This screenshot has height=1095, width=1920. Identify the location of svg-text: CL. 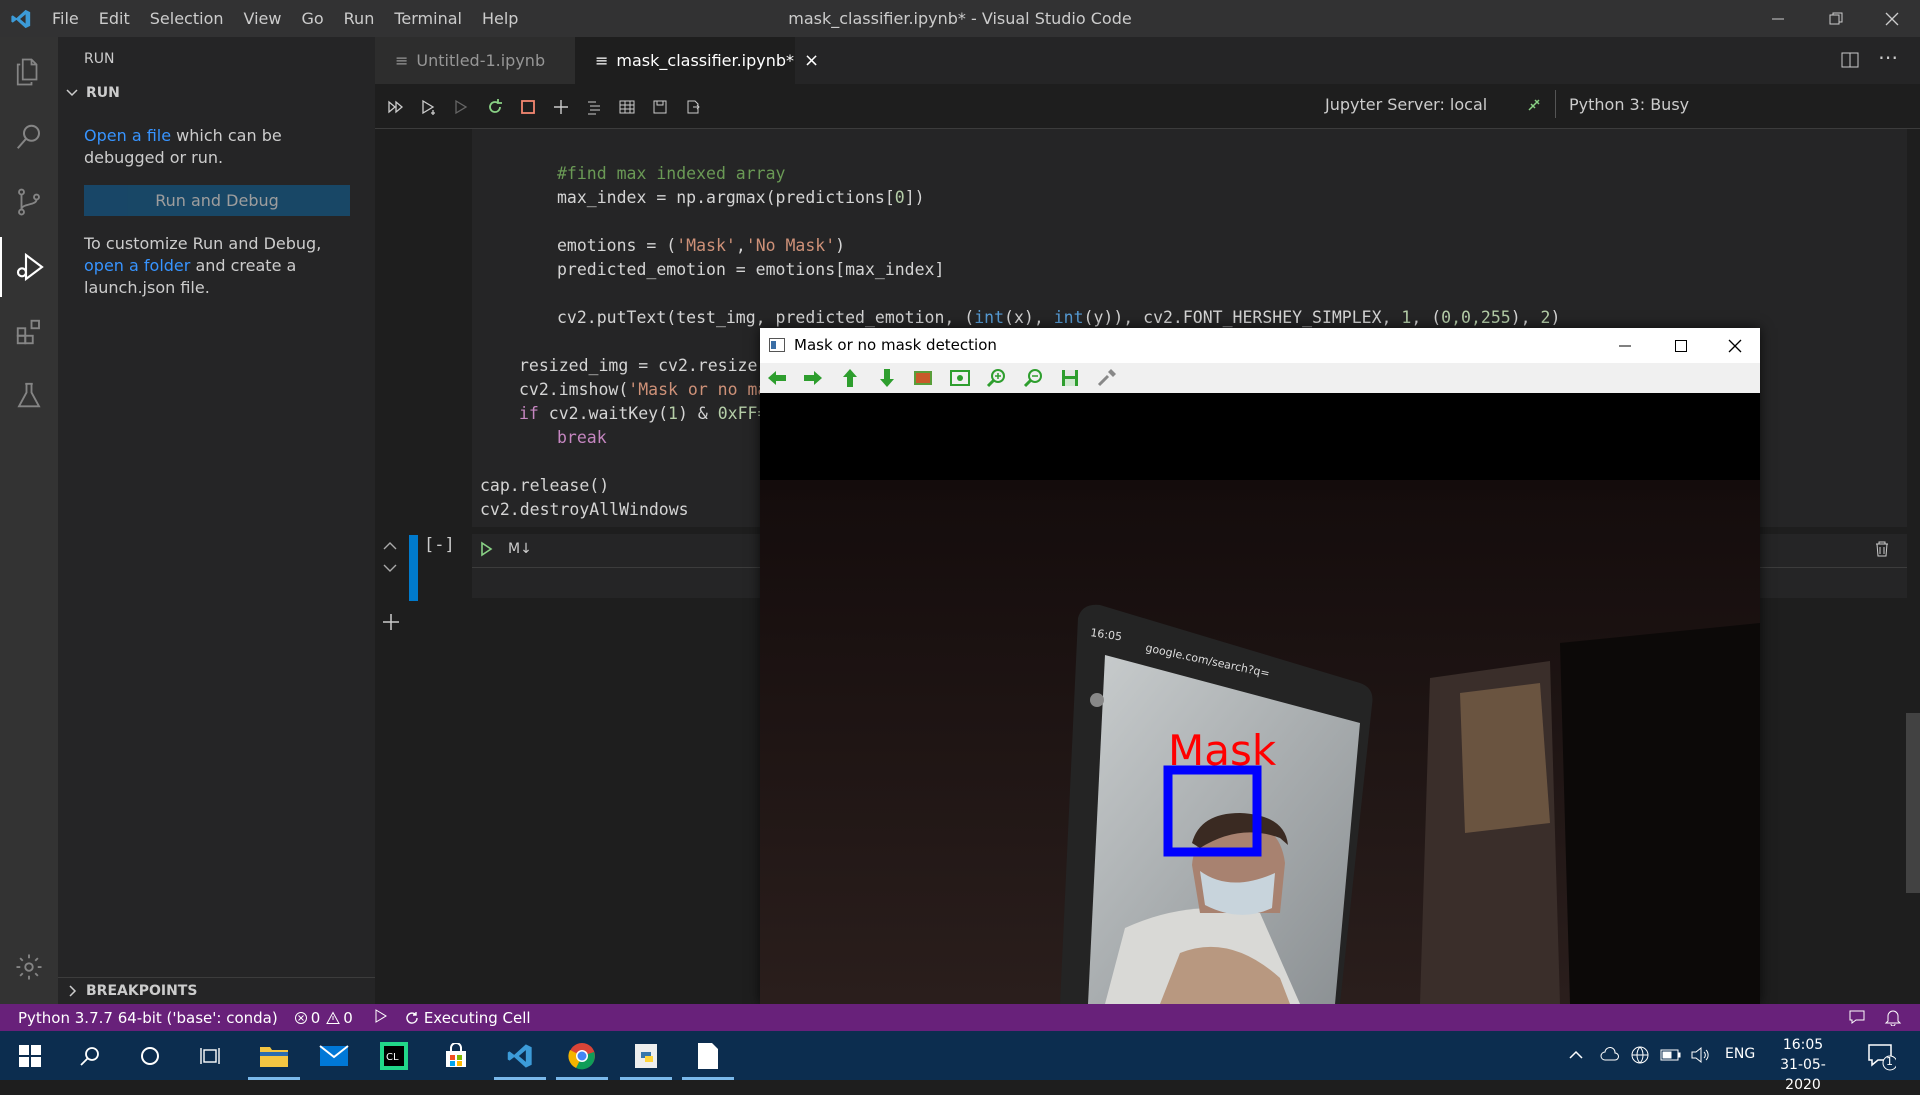
(392, 1057).